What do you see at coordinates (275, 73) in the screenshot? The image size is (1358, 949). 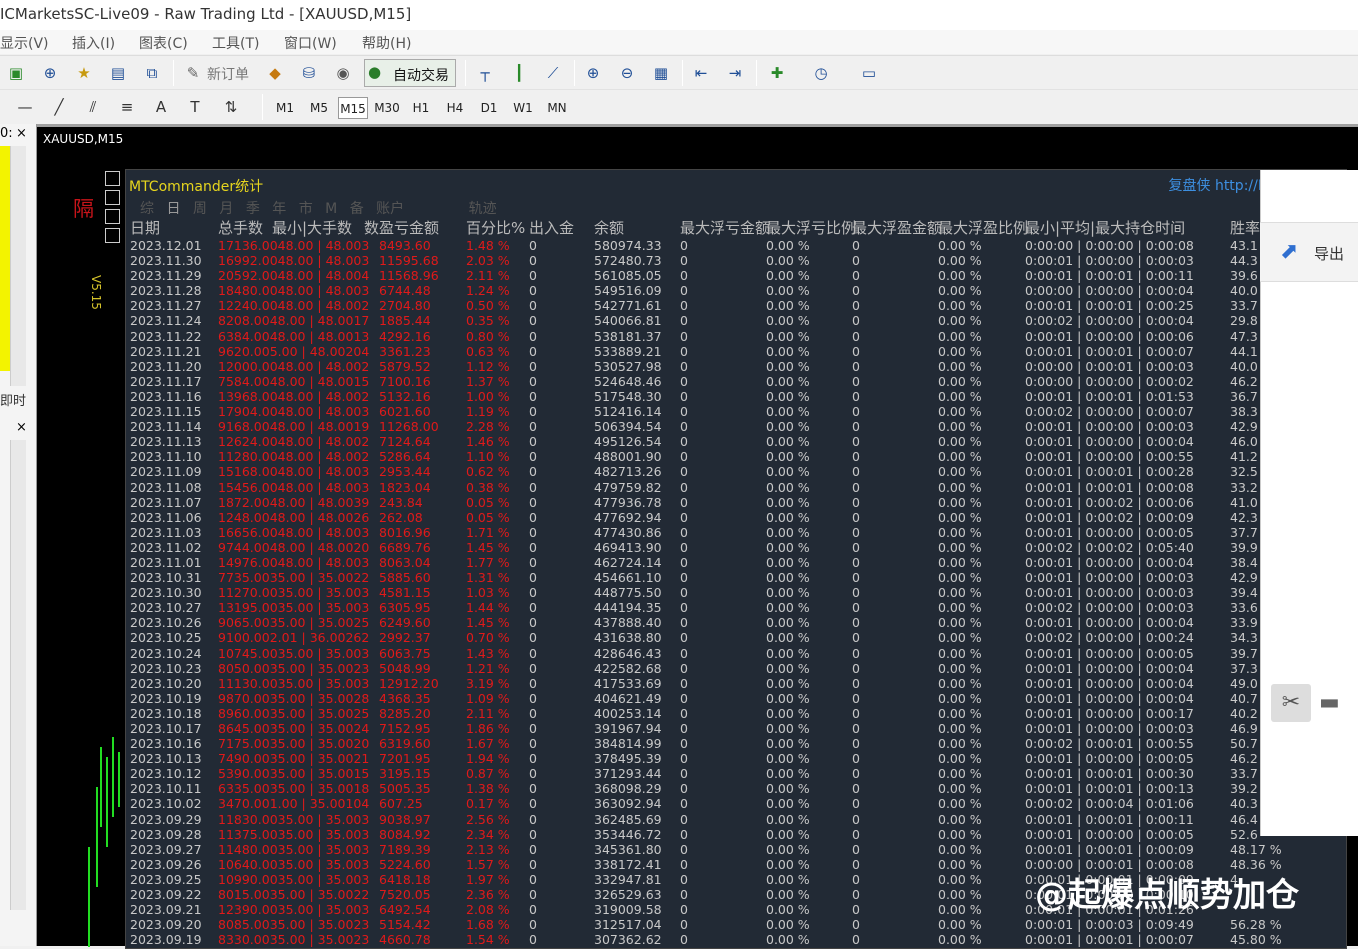 I see `metaeditor-icon: ◆` at bounding box center [275, 73].